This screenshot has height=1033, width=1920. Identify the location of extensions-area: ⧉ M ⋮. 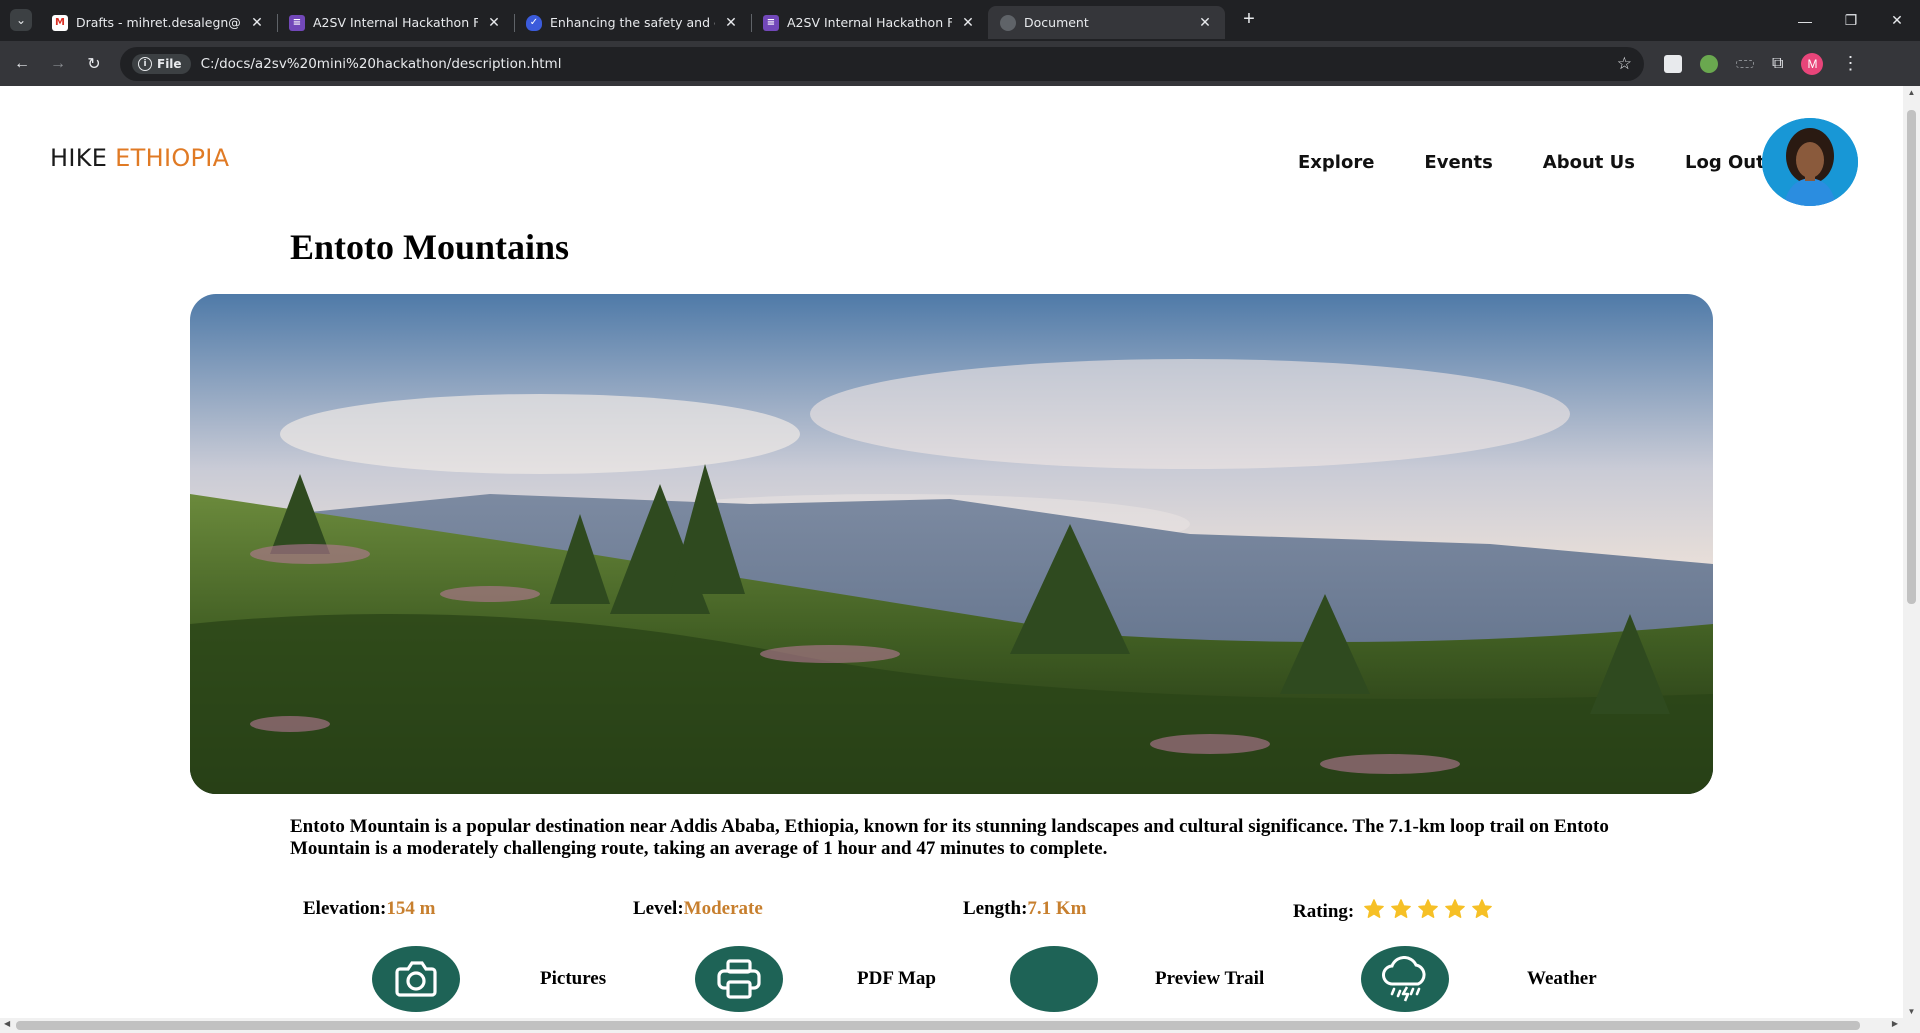
(1761, 63).